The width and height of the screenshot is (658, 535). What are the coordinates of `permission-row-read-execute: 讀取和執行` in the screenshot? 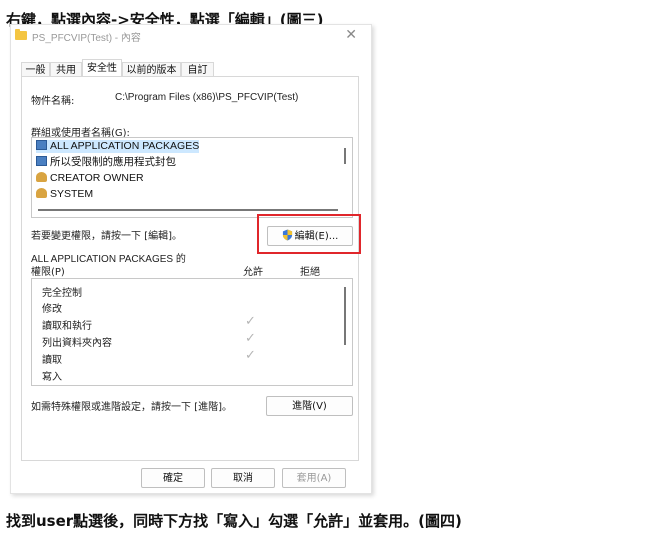 It's located at (67, 326).